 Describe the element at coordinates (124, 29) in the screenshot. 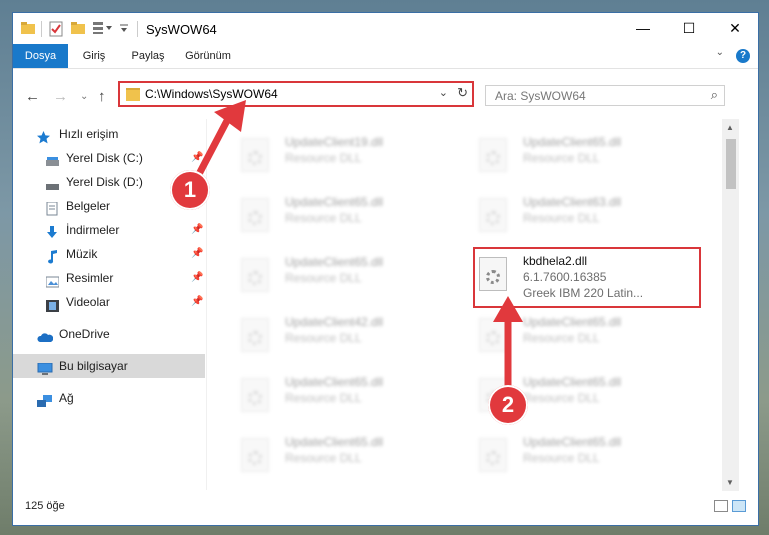

I see `chevron-down-icon` at that location.